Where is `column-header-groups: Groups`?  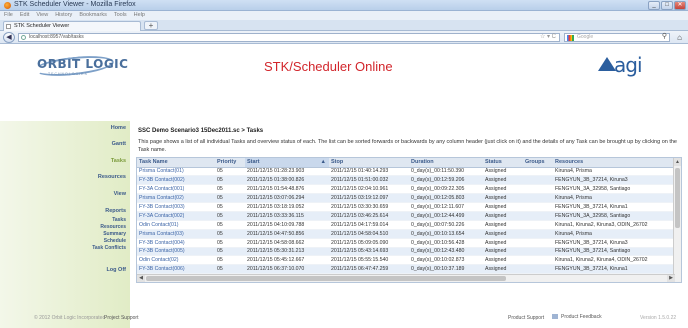 column-header-groups: Groups is located at coordinates (538, 163).